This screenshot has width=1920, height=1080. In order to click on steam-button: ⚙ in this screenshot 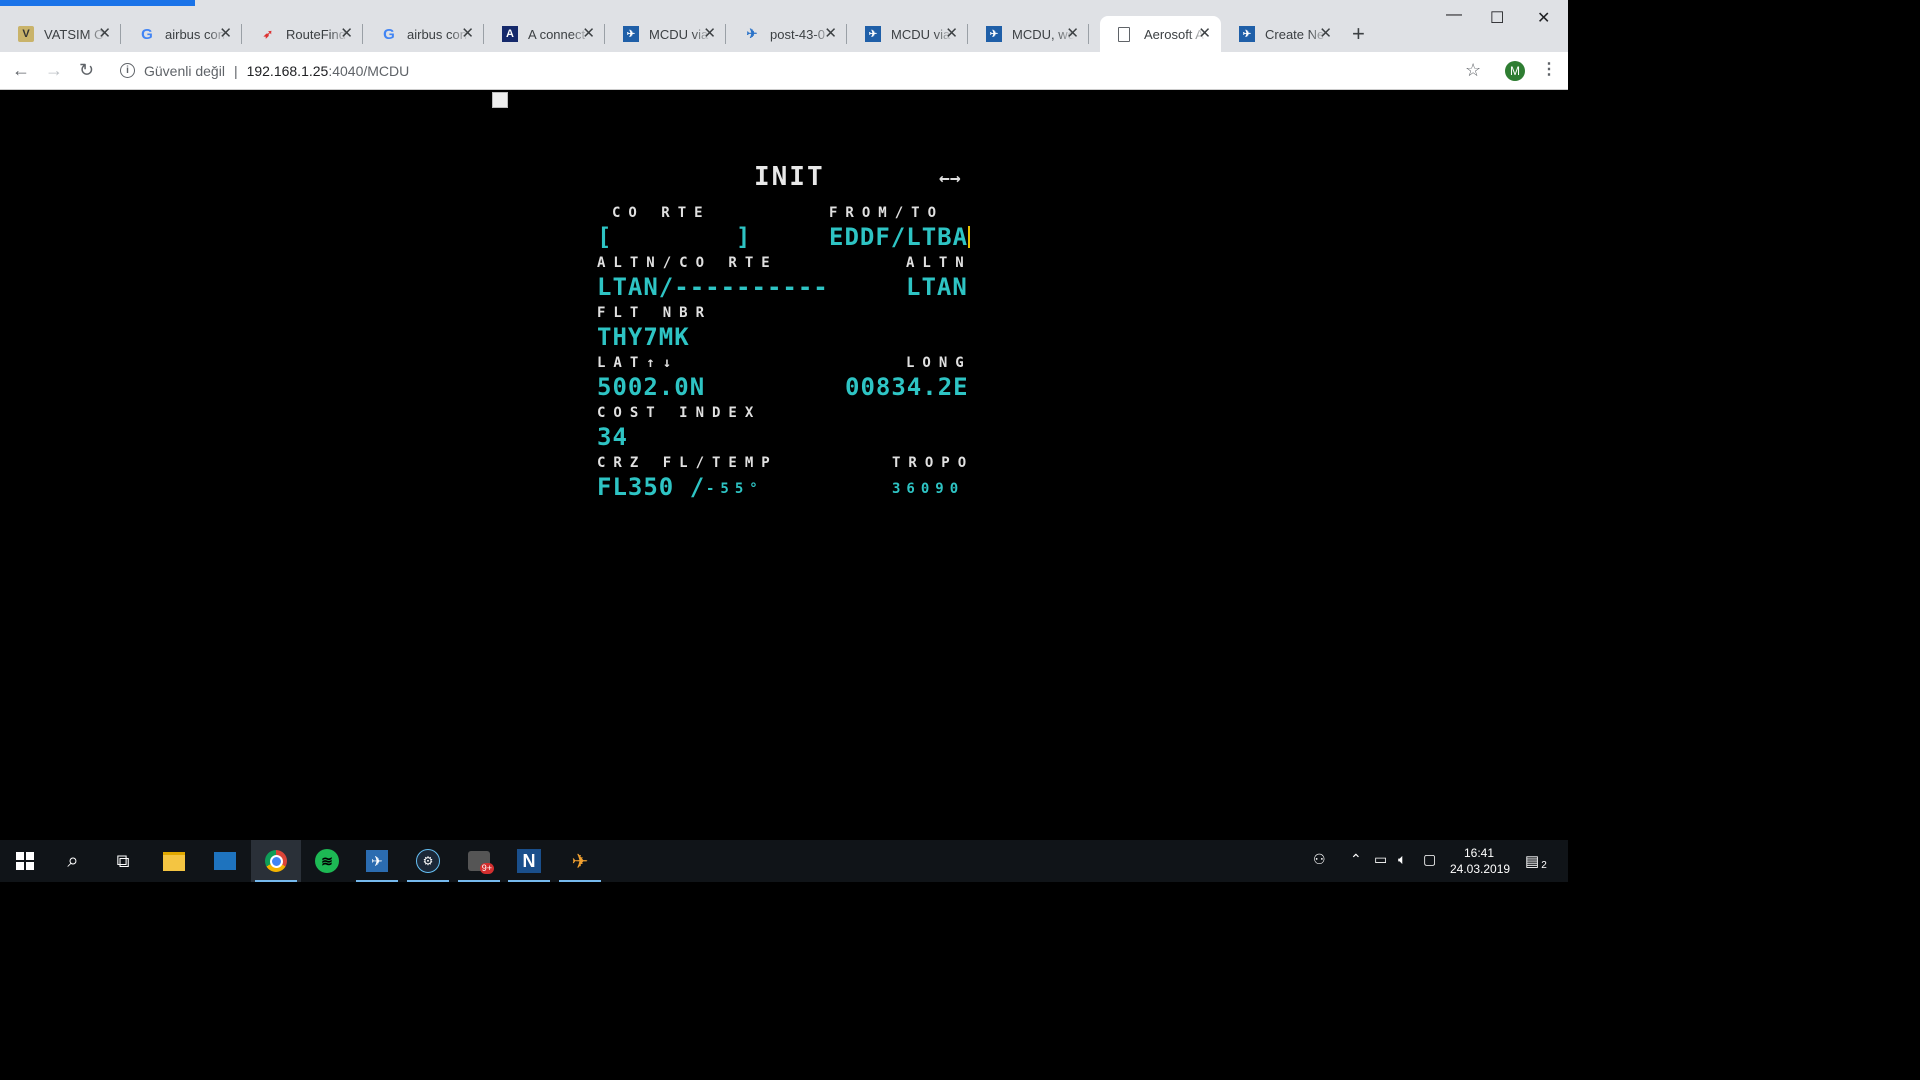, I will do `click(428, 861)`.